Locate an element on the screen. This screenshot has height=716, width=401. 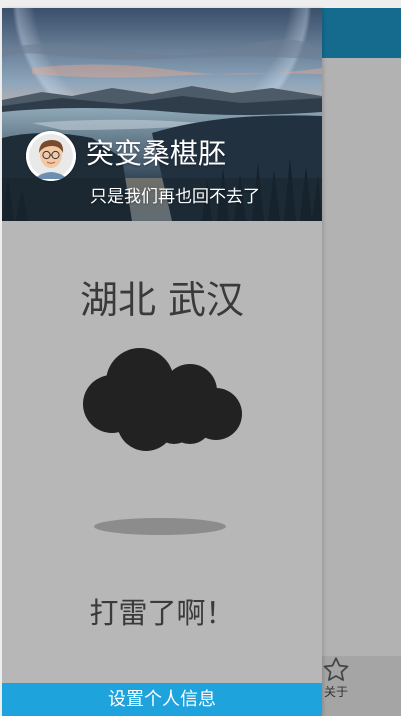
bottom-nav-item-about: 关于 is located at coordinates (336, 680).